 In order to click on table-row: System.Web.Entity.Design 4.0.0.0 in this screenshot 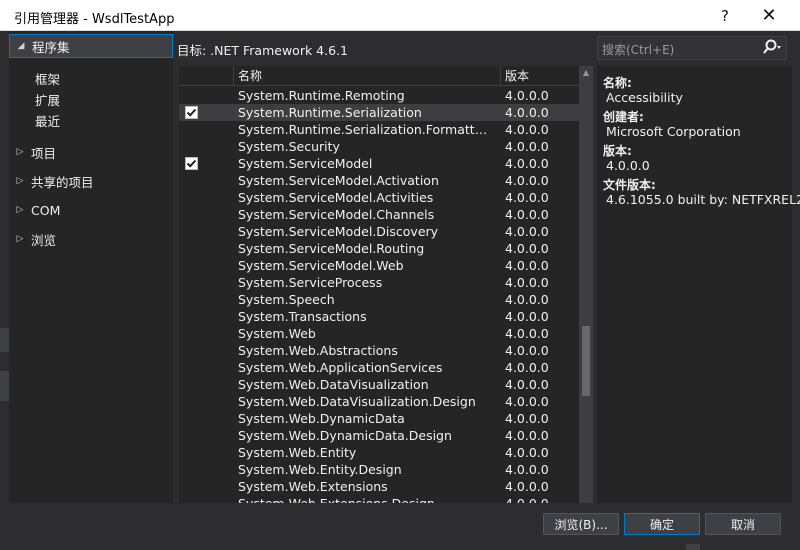, I will do `click(379, 469)`.